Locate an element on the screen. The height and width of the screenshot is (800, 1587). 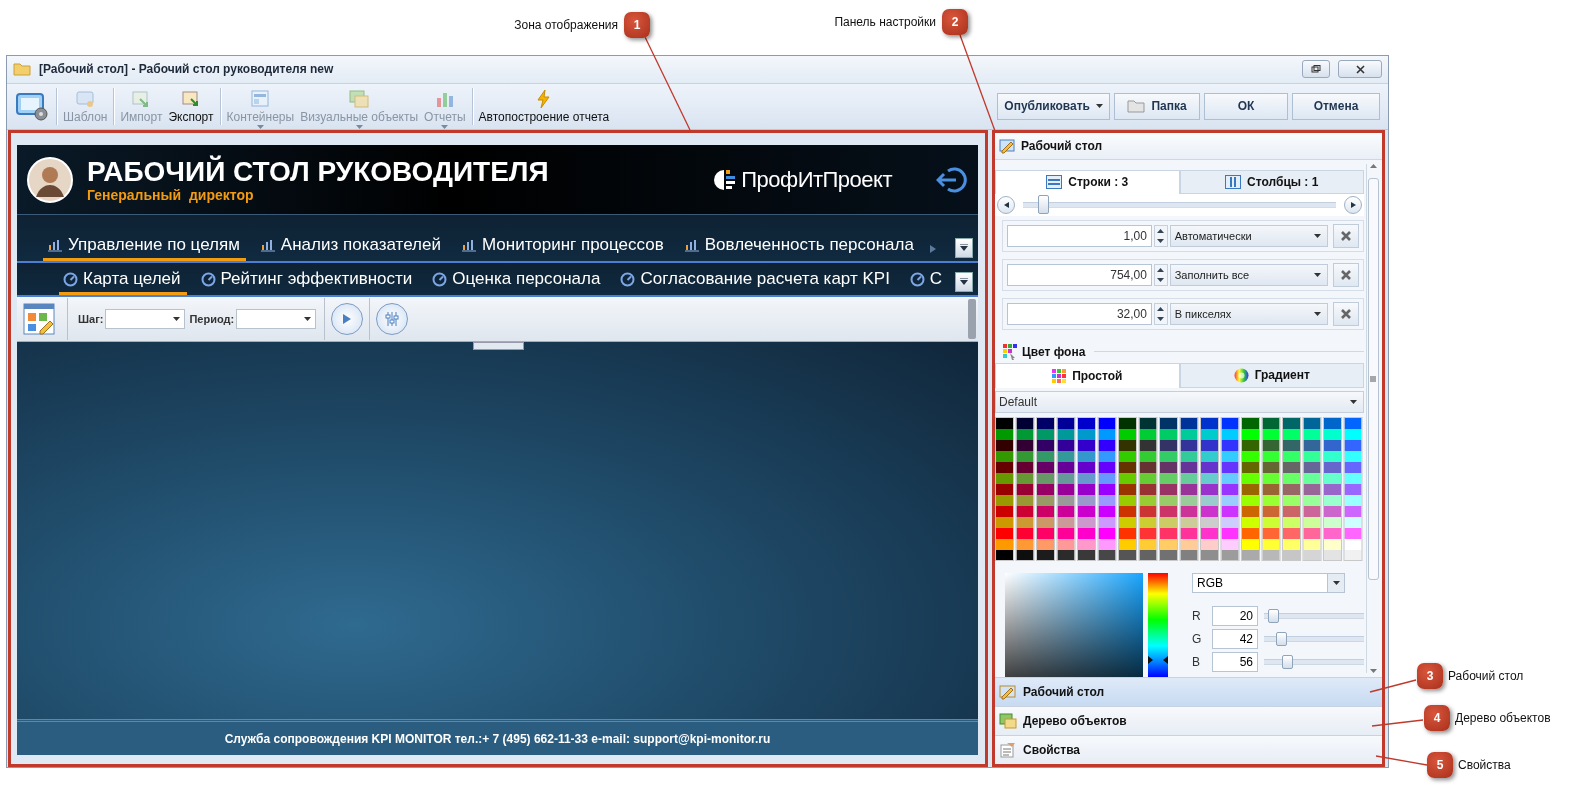
accordion-header: Дерево объектов is located at coordinates (1188, 720).